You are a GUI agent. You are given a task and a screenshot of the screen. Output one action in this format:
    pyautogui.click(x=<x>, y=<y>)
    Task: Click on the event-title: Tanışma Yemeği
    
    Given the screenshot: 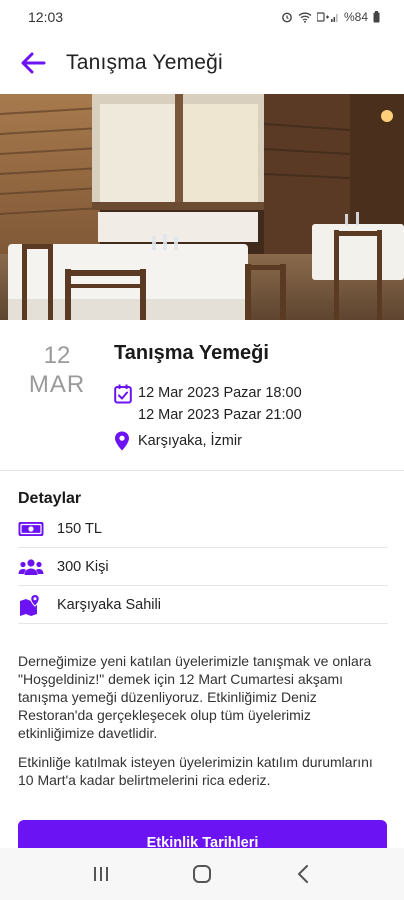 What is the action you would take?
    pyautogui.click(x=191, y=353)
    